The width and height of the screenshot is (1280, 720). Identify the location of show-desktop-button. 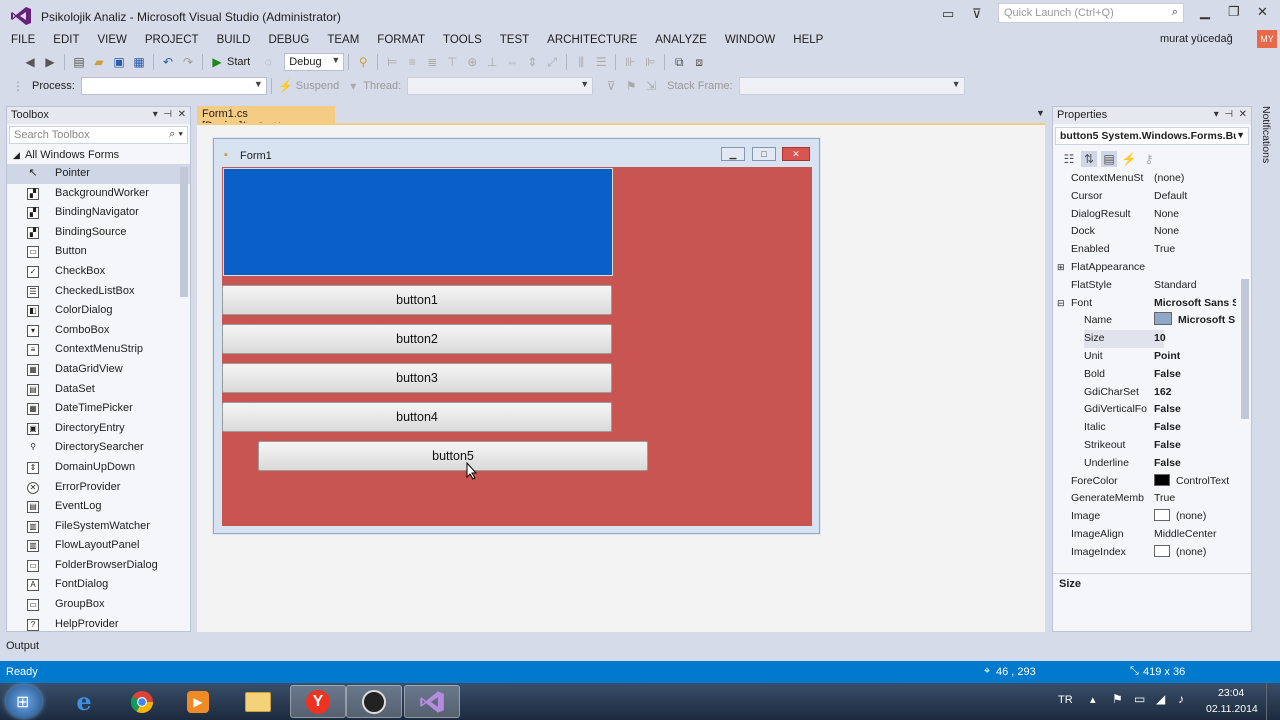
(1273, 701).